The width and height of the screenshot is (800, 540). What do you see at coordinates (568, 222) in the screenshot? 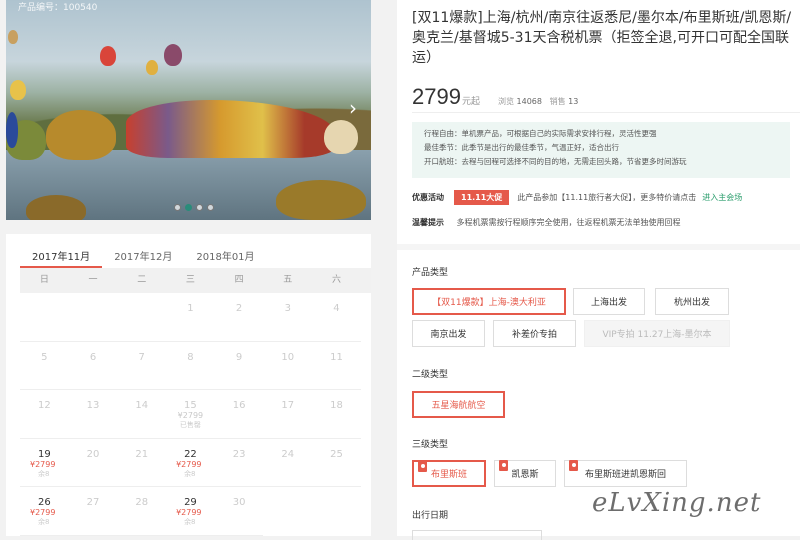
I see `tip-text: 多程机票需按行程顺序完全使用，往返程机票无法单独使用回程` at bounding box center [568, 222].